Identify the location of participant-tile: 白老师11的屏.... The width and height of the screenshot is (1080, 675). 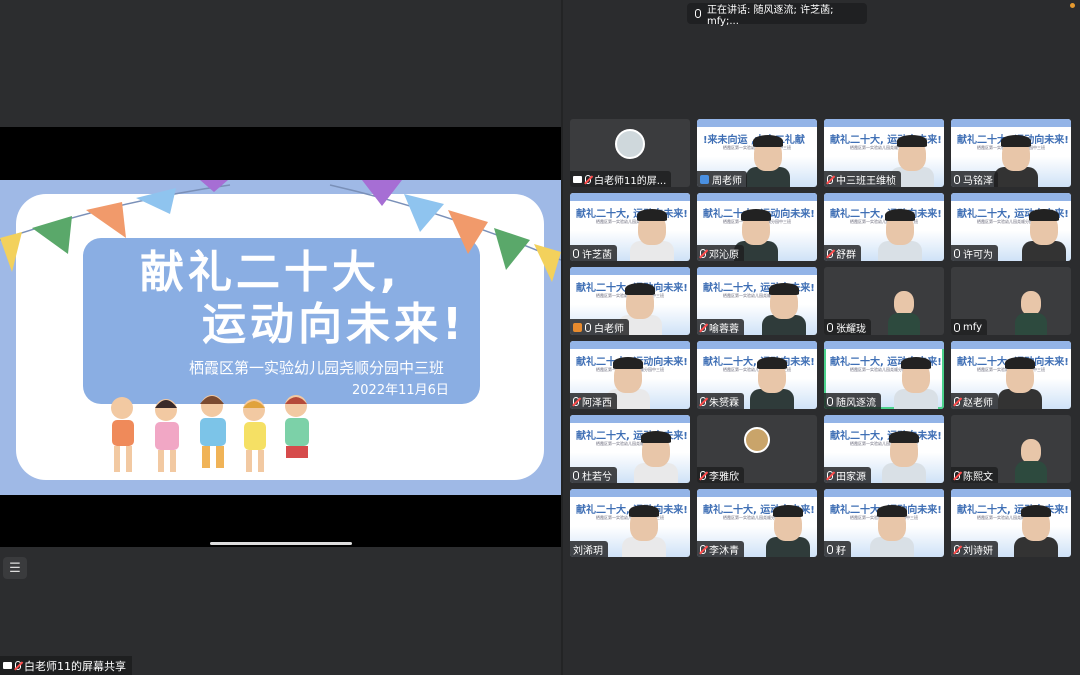
(630, 153).